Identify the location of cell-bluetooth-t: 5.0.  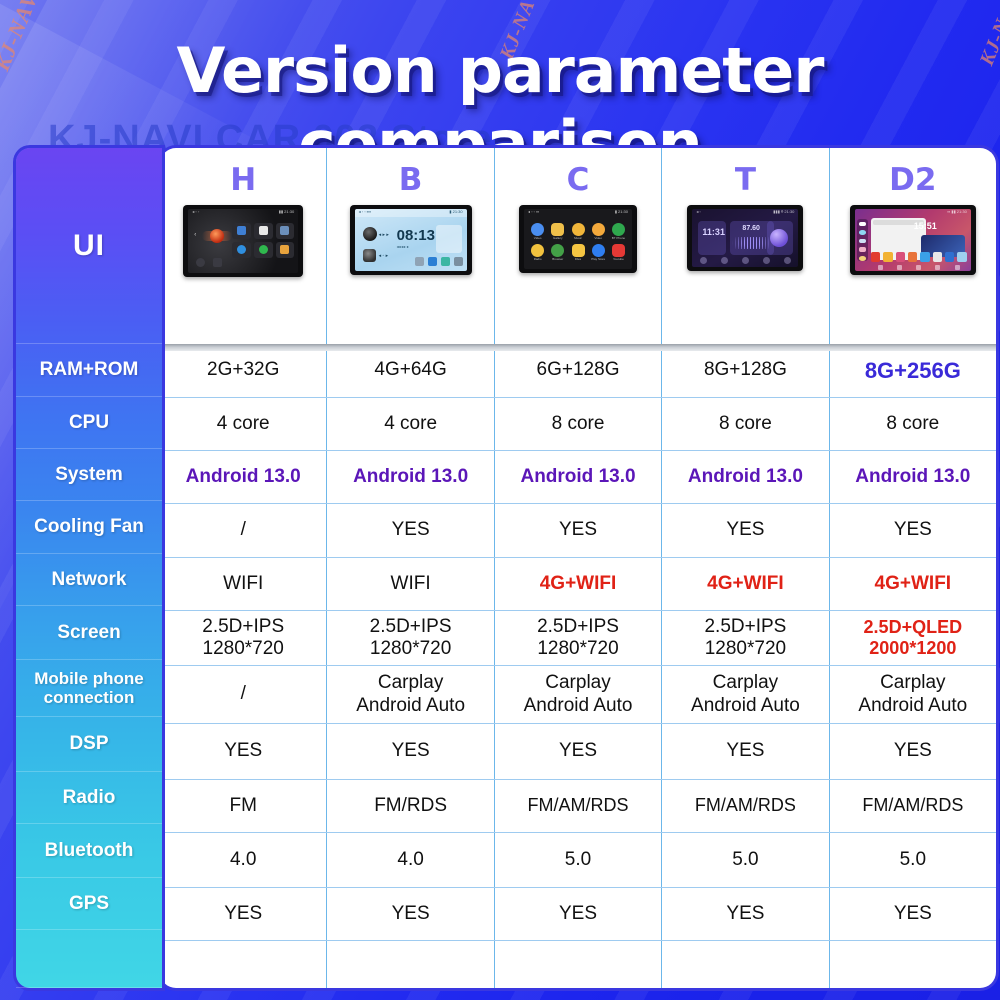
(746, 860).